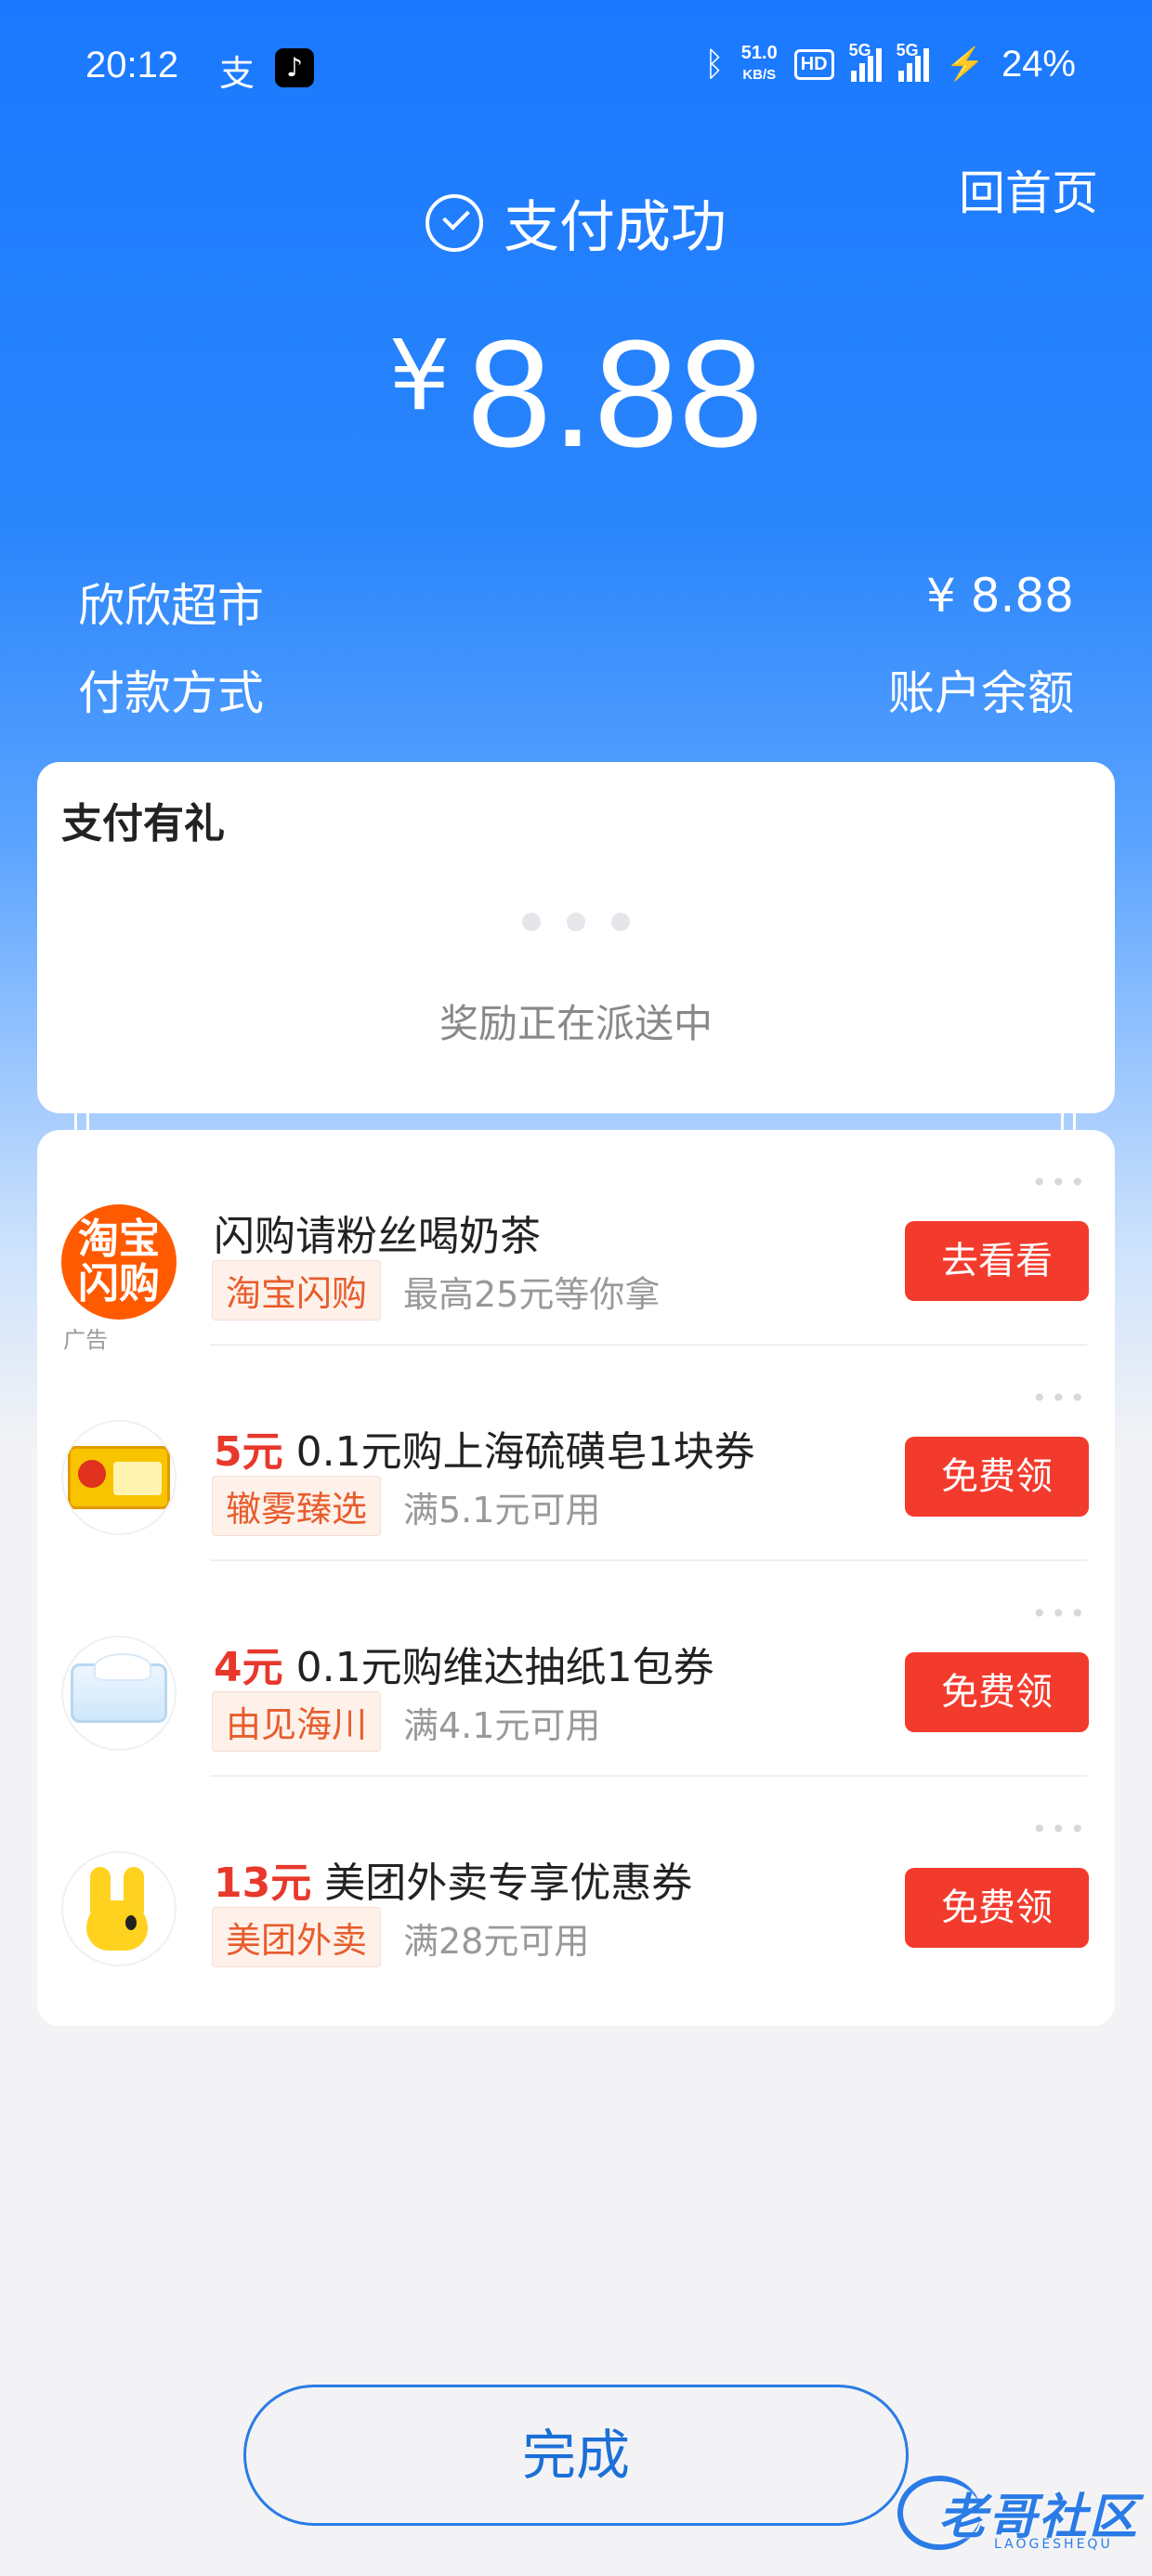  I want to click on amount-value: 8.88, so click(615, 394).